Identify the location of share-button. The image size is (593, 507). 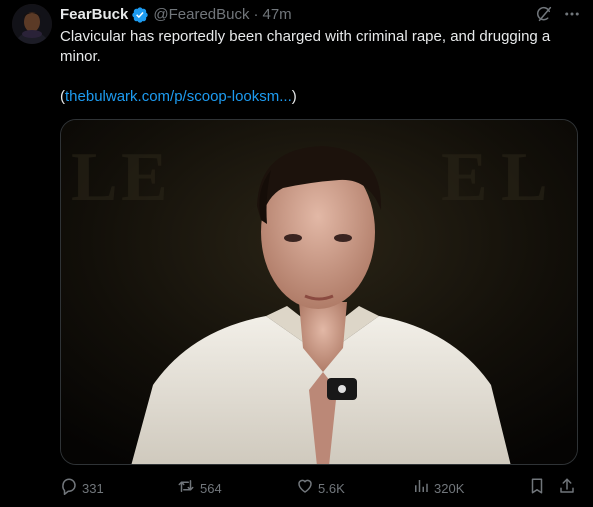
(567, 489).